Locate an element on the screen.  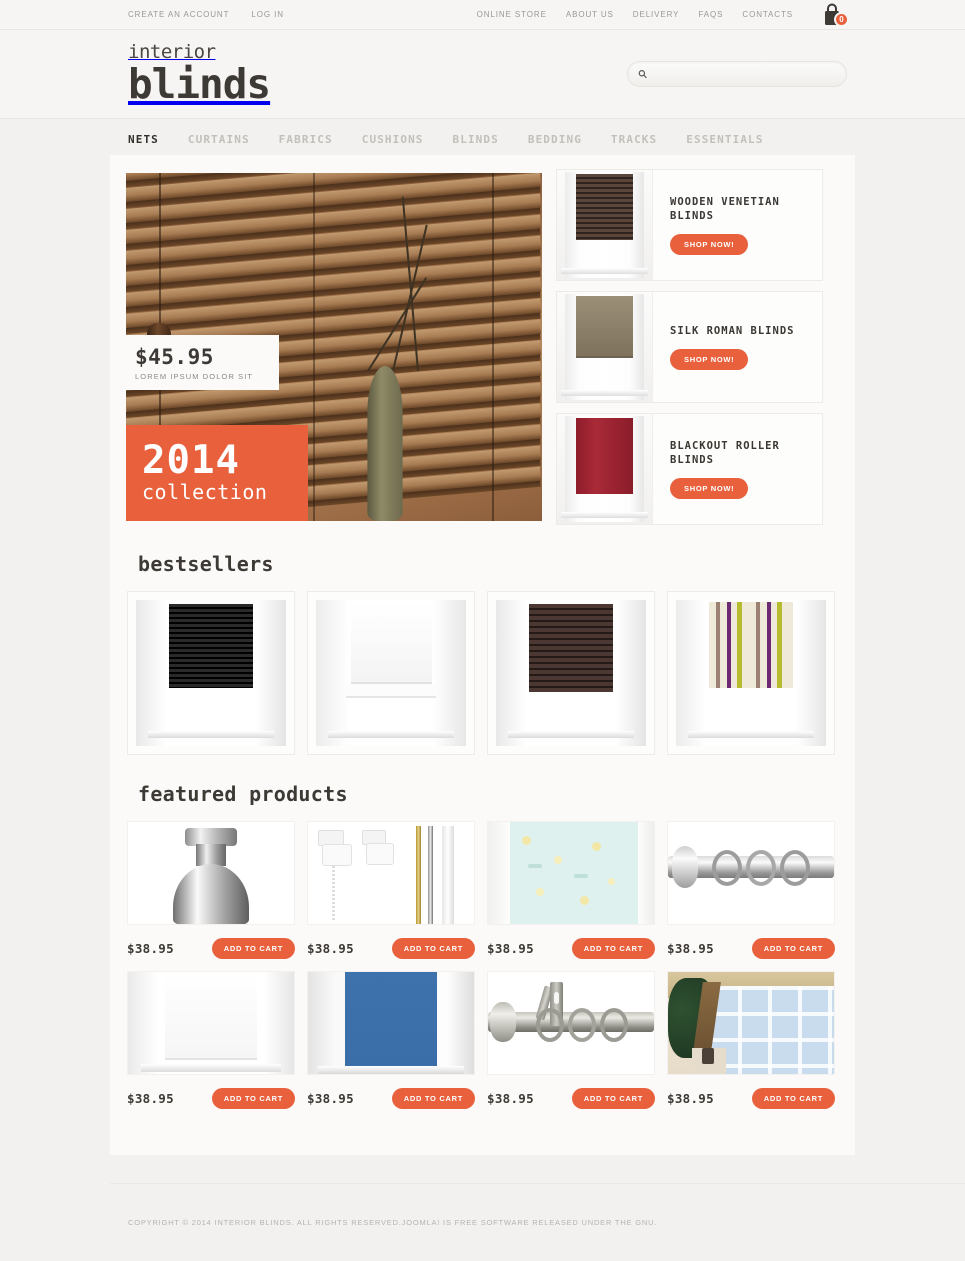
black-venetian-blind-image is located at coordinates (211, 673).